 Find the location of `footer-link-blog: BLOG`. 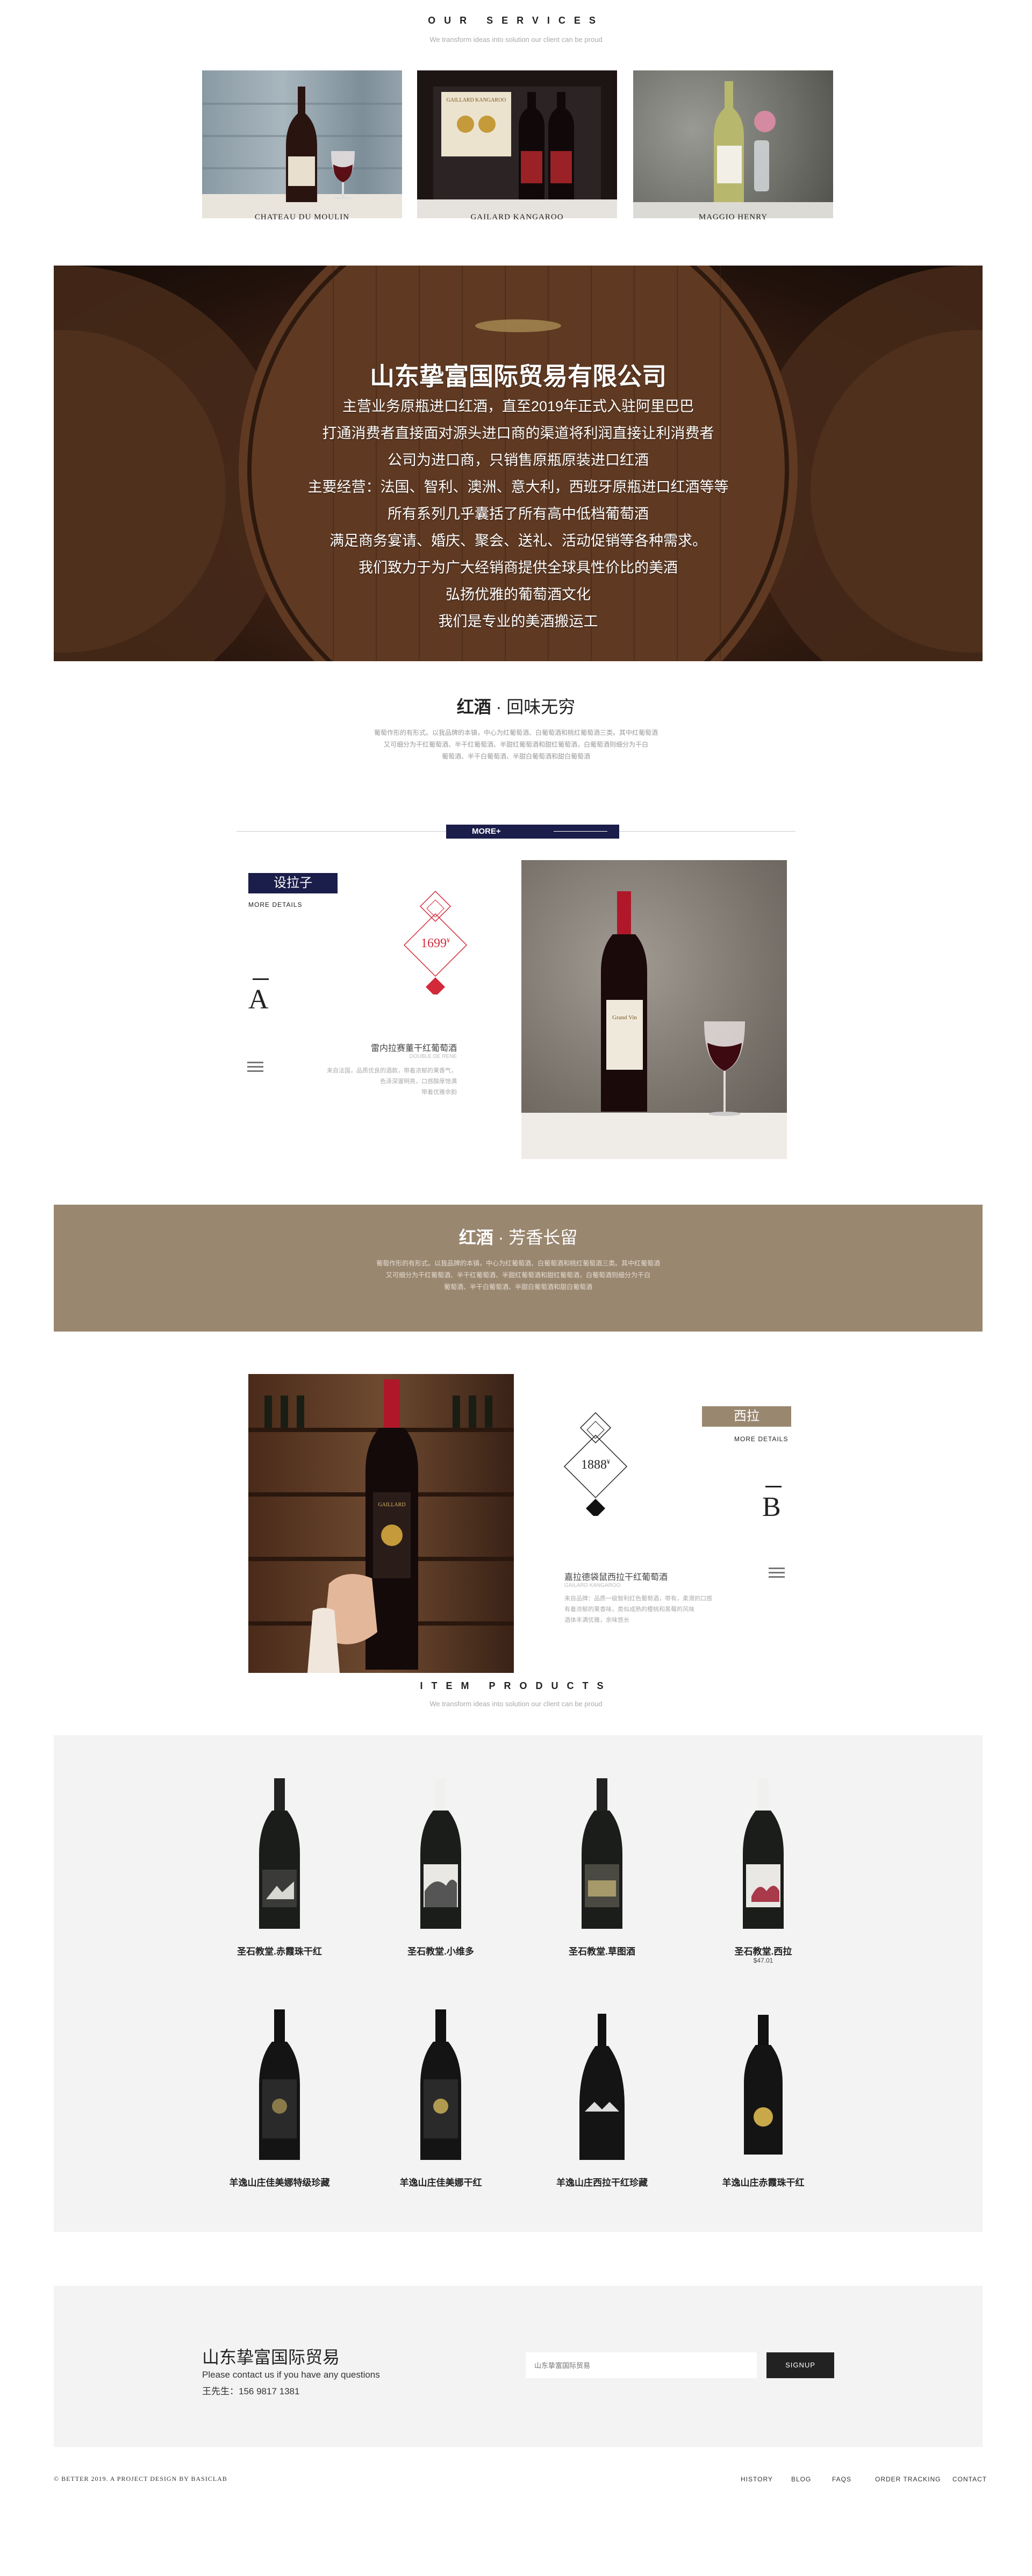

footer-link-blog: BLOG is located at coordinates (801, 2479).